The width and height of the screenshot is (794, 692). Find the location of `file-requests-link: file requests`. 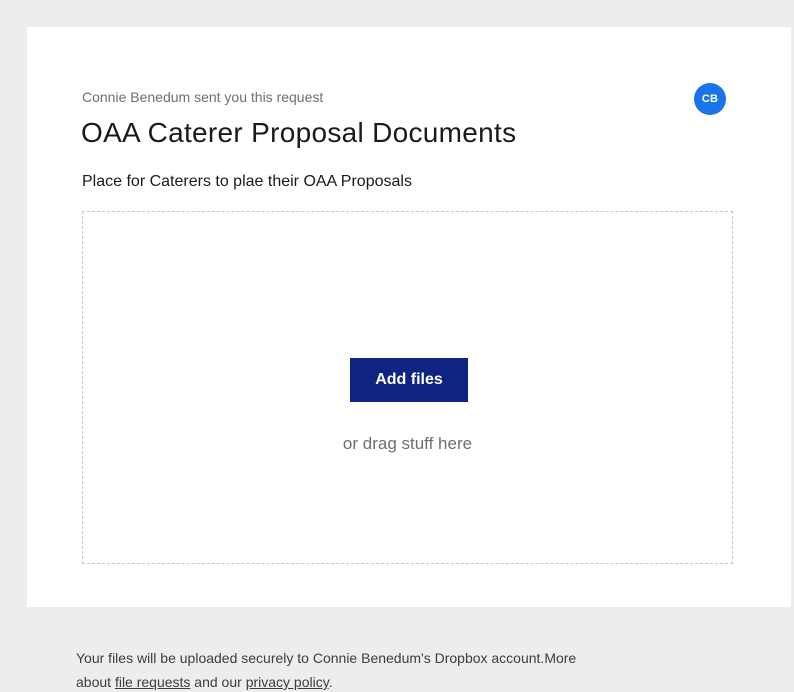

file-requests-link: file requests is located at coordinates (152, 682).